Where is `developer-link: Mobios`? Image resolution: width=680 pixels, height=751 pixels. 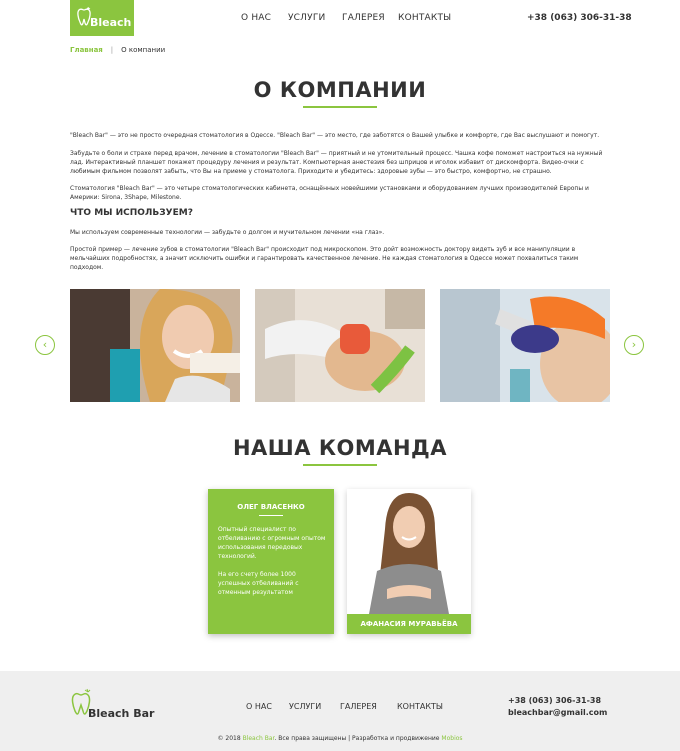
developer-link: Mobios is located at coordinates (451, 738).